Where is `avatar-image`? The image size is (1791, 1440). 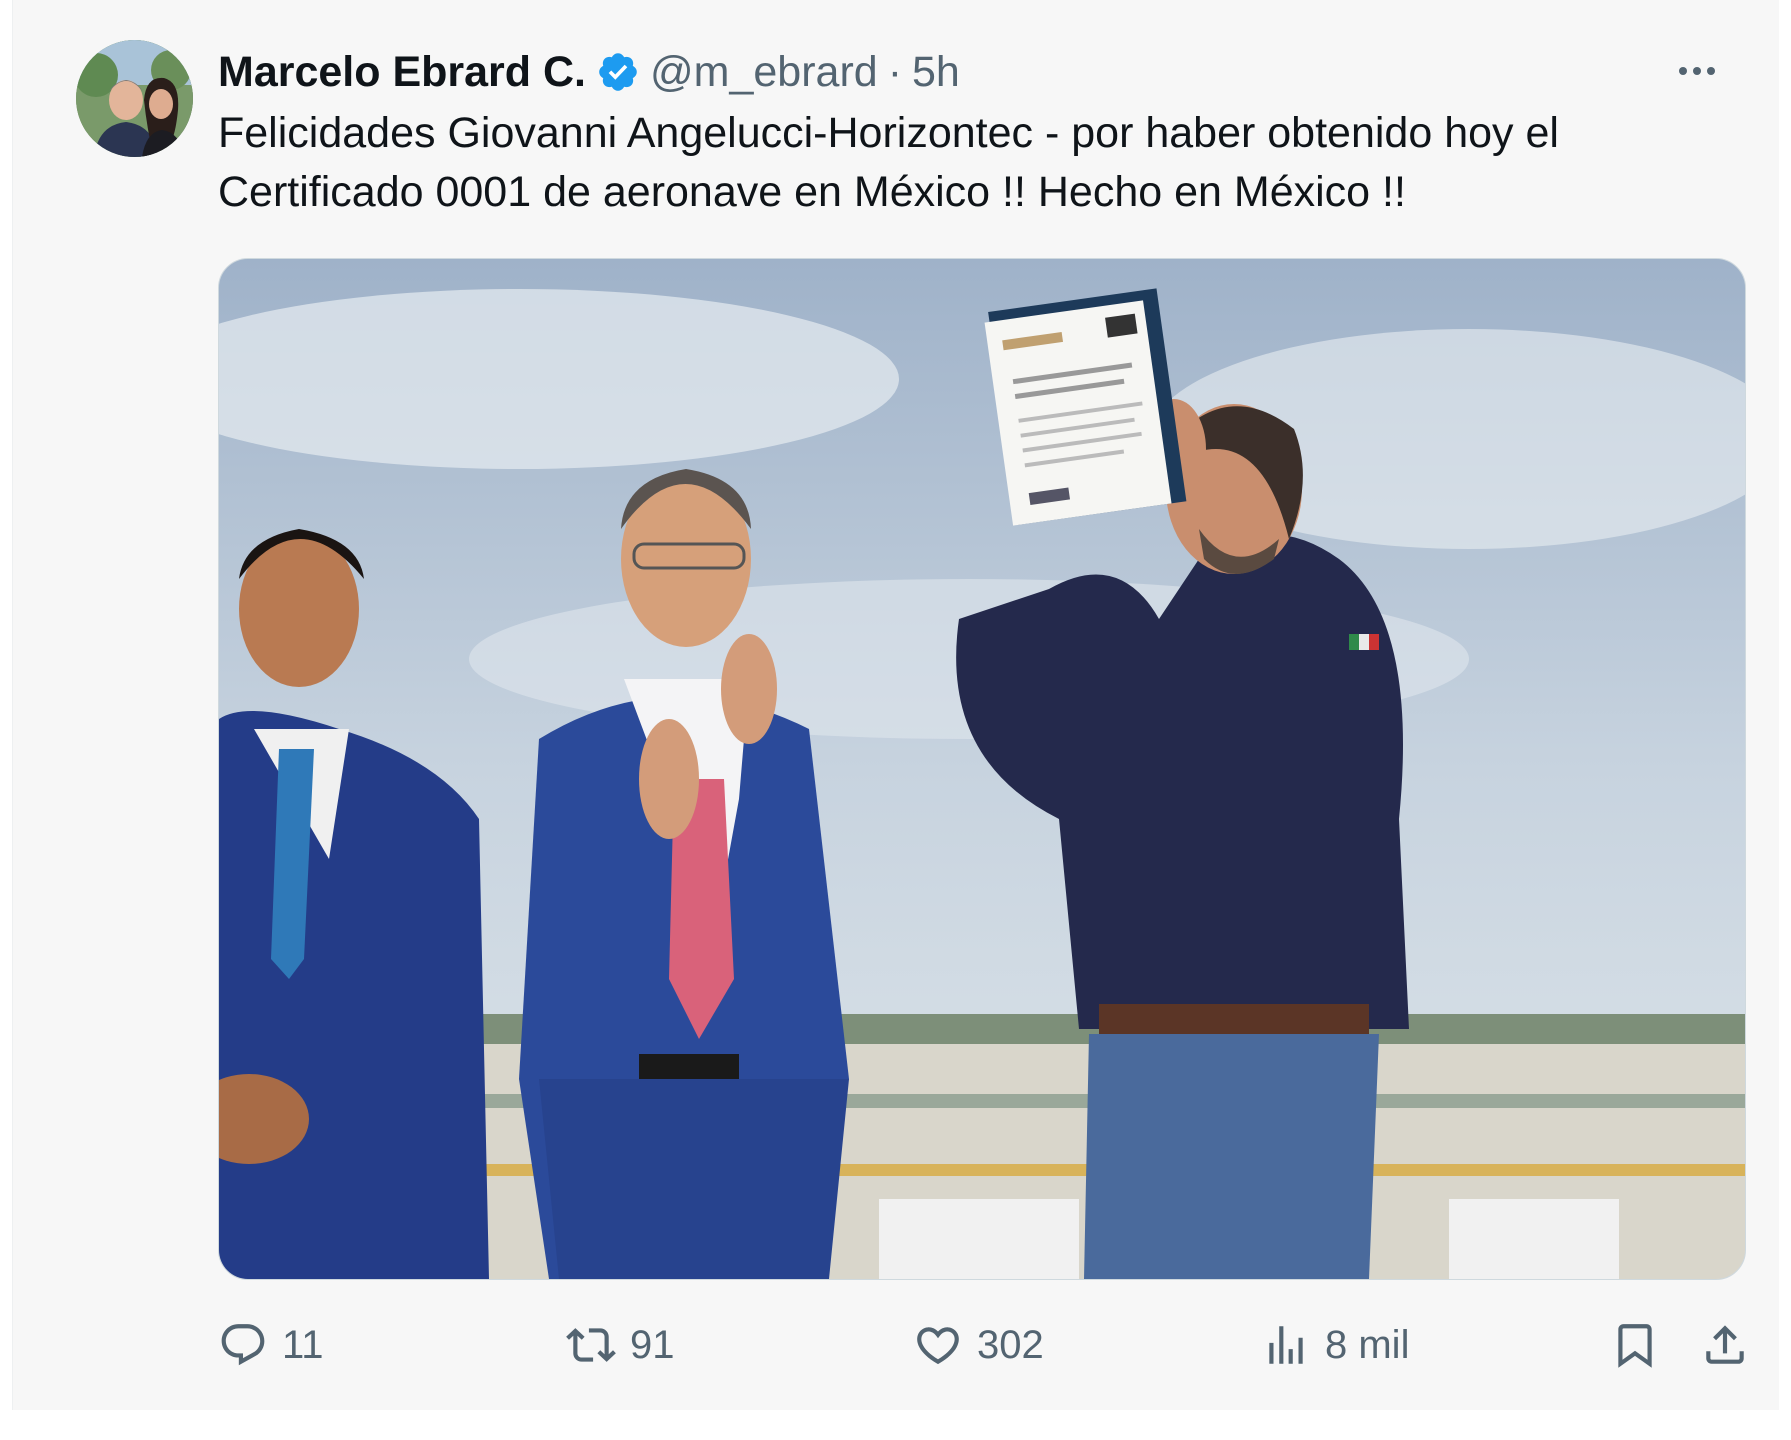 avatar-image is located at coordinates (134, 98).